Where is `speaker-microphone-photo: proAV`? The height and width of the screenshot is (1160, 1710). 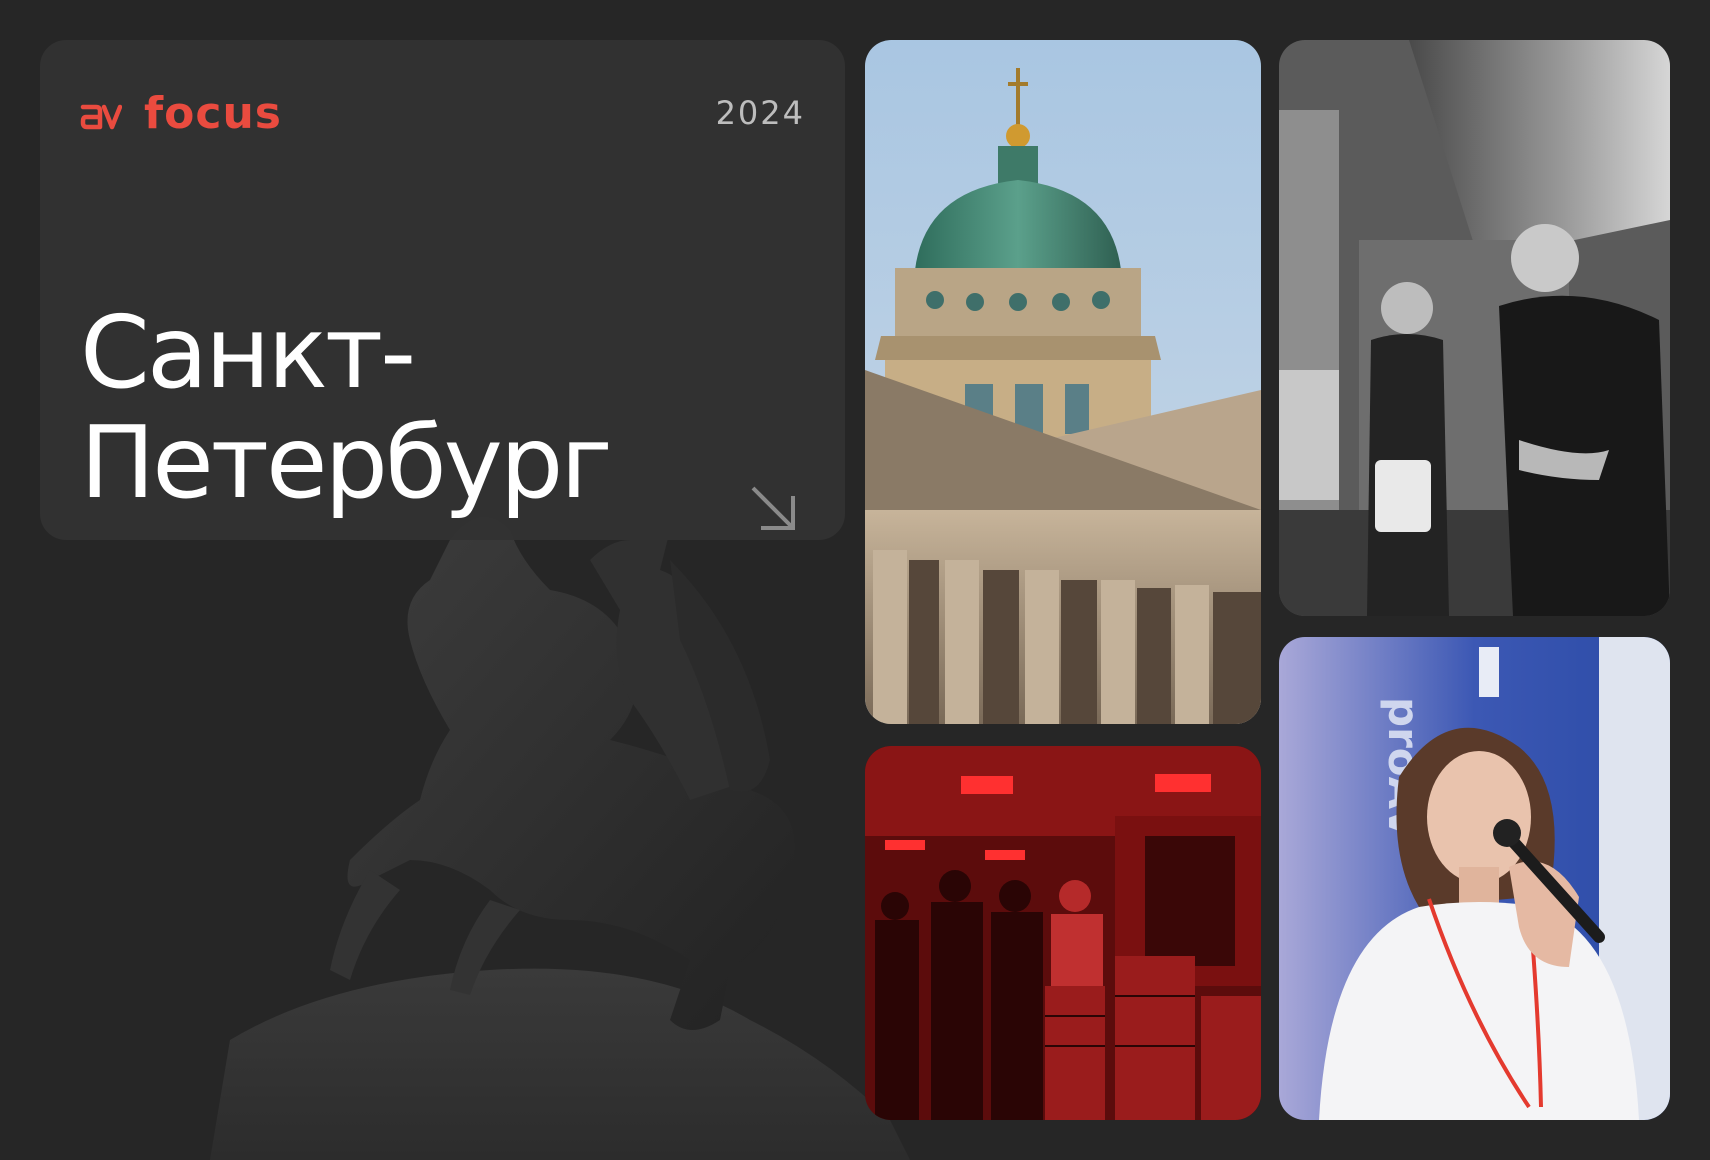 speaker-microphone-photo: proAV is located at coordinates (1474, 878).